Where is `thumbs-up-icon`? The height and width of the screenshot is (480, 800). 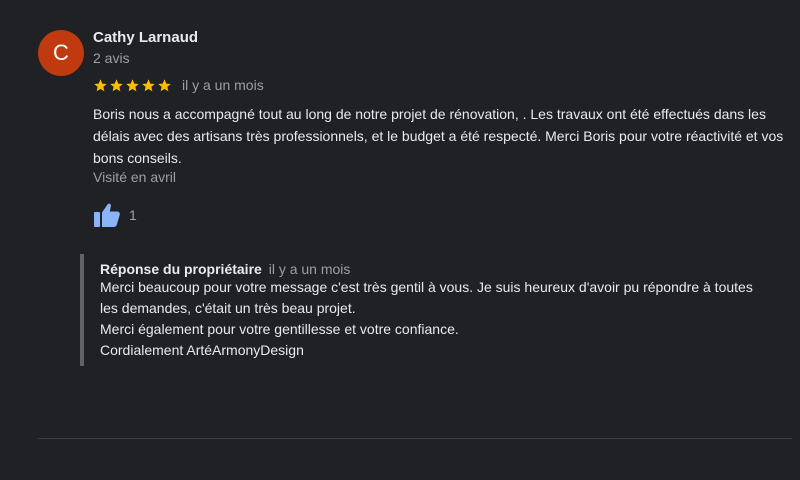
thumbs-up-icon is located at coordinates (107, 215).